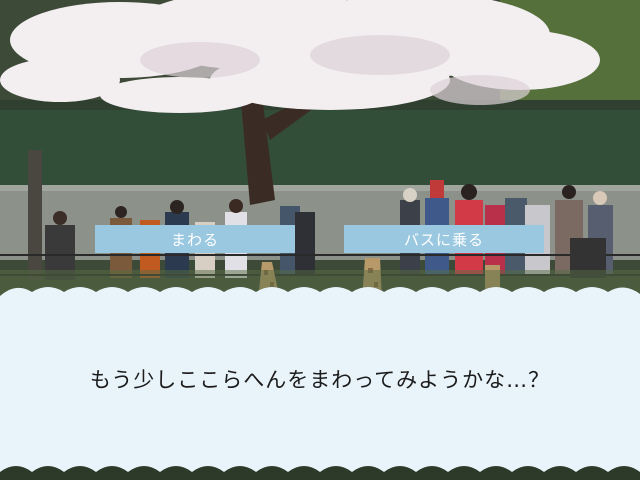 Image resolution: width=640 pixels, height=480 pixels. What do you see at coordinates (444, 239) in the screenshot?
I see `choice-button-bus-ni-noru: バスに乗る` at bounding box center [444, 239].